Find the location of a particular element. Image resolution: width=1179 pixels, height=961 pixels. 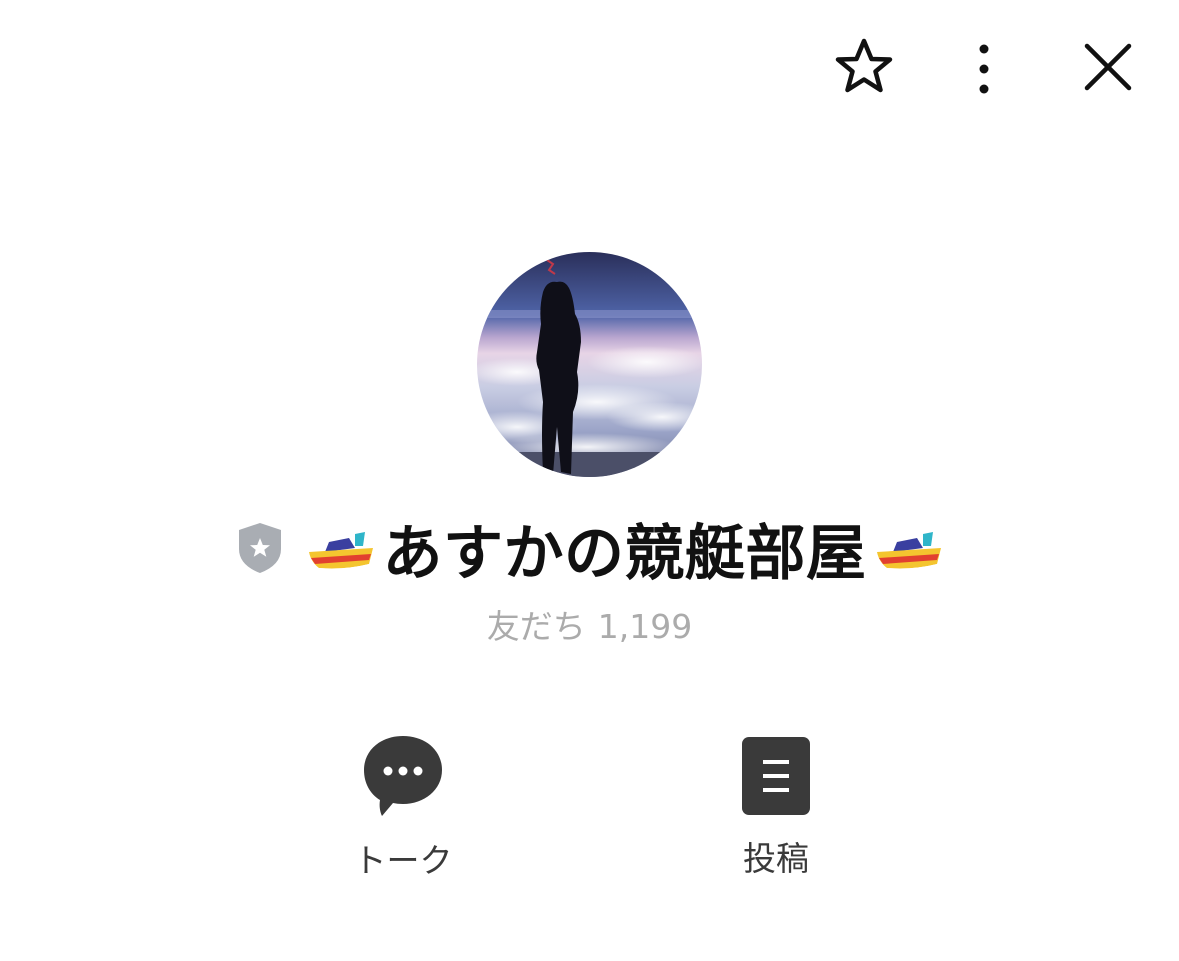

talk-action-button: トーク is located at coordinates (403, 808).